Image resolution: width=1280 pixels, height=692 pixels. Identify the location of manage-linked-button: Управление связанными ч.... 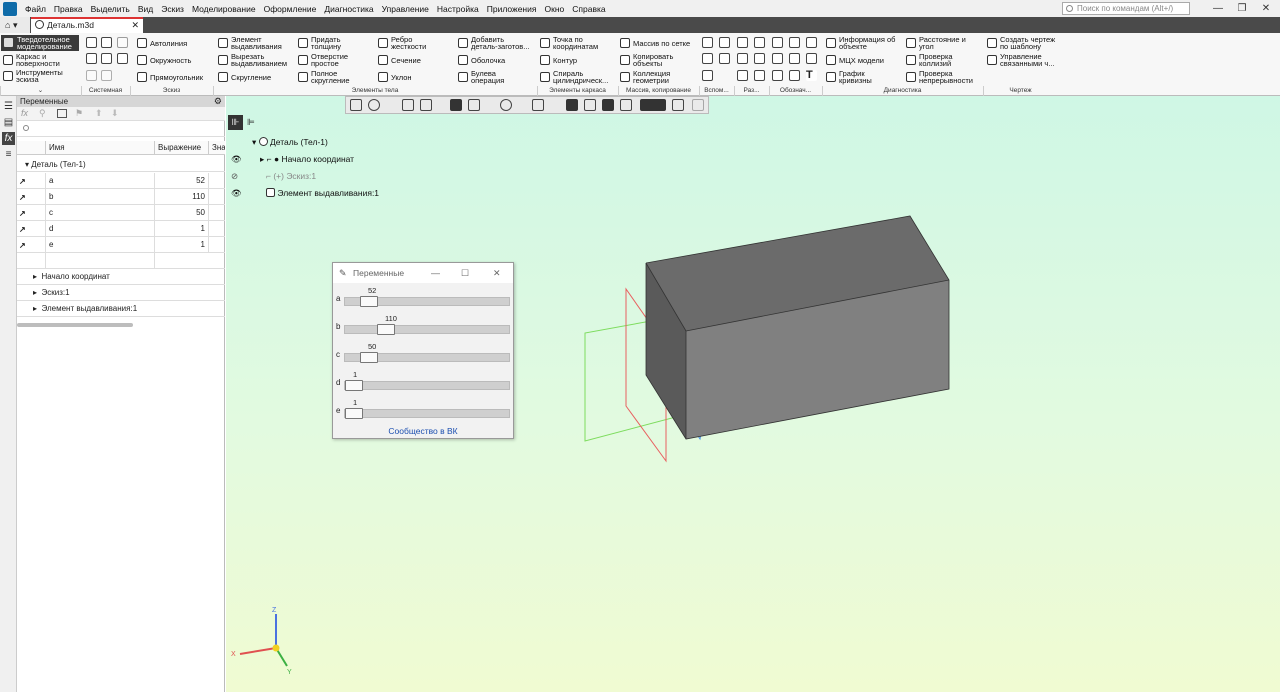
(1021, 60).